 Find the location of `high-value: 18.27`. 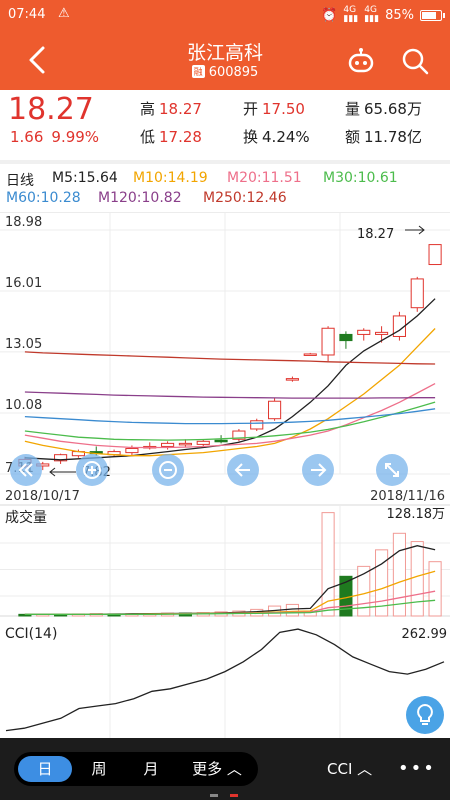

high-value: 18.27 is located at coordinates (180, 109).